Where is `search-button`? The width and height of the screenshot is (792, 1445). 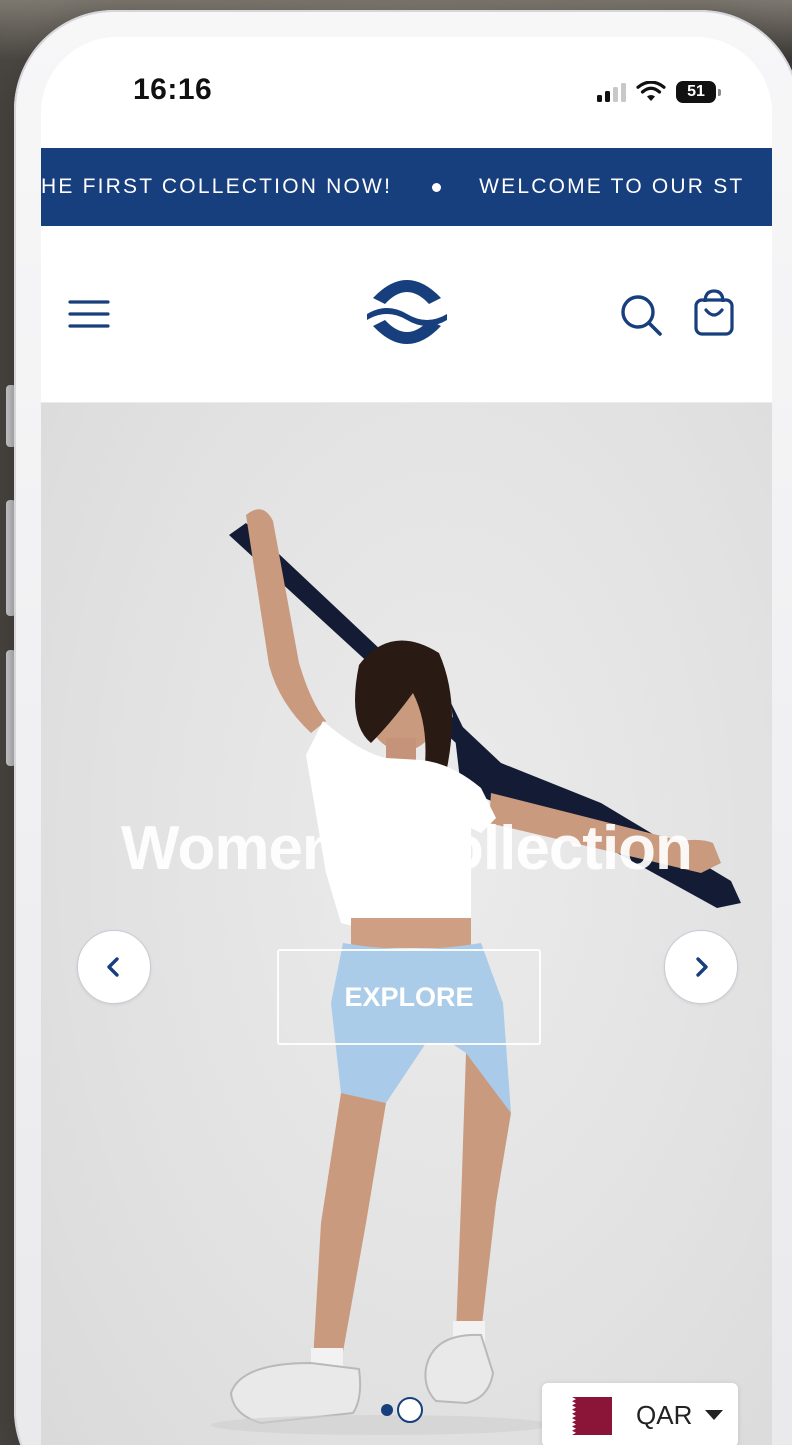 search-button is located at coordinates (641, 315).